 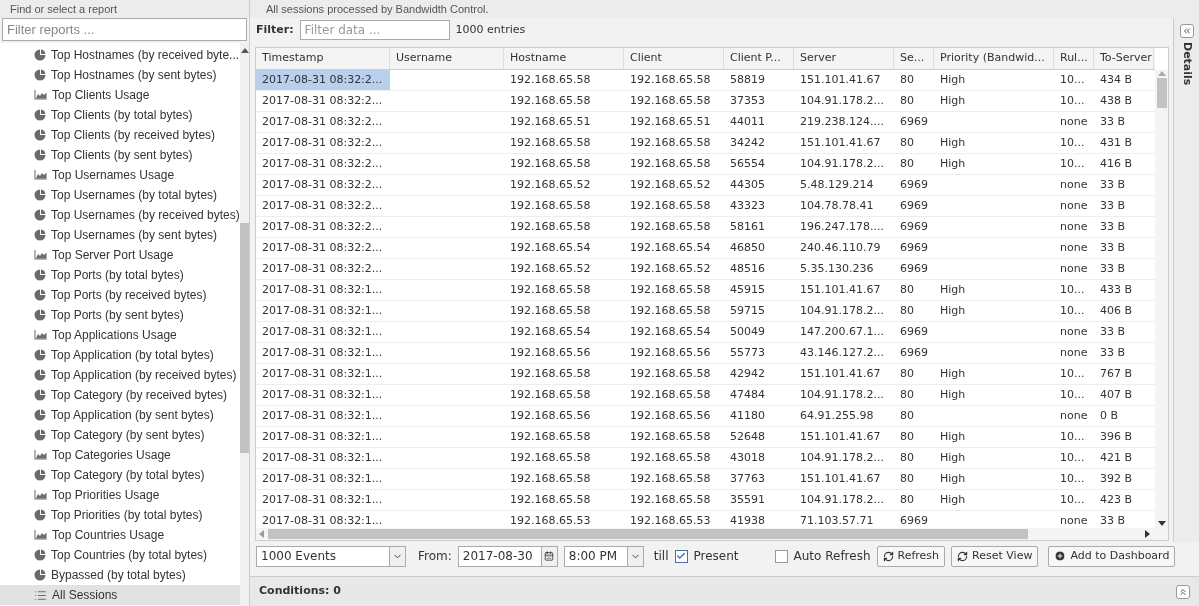 I want to click on table-cell-text: 421 B, so click(x=1116, y=457).